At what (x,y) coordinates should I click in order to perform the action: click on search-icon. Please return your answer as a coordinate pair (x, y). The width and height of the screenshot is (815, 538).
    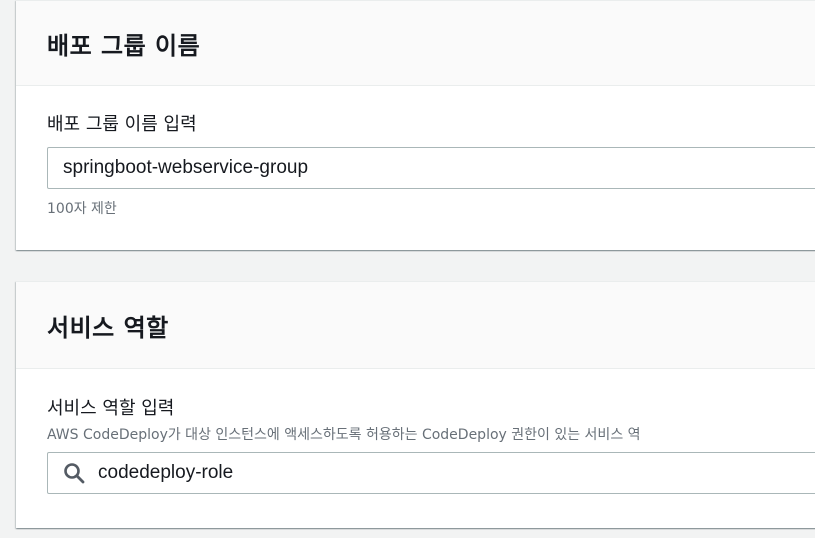
    Looking at the image, I should click on (74, 473).